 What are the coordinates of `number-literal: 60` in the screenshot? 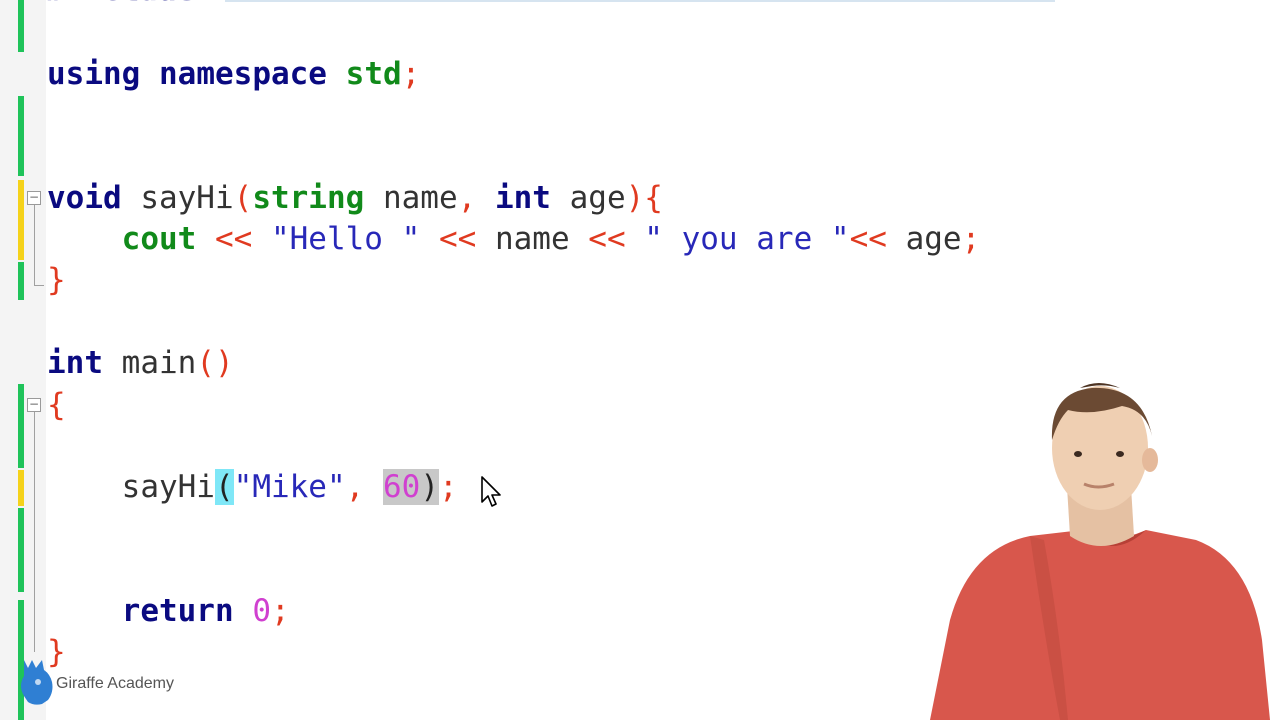 It's located at (401, 487).